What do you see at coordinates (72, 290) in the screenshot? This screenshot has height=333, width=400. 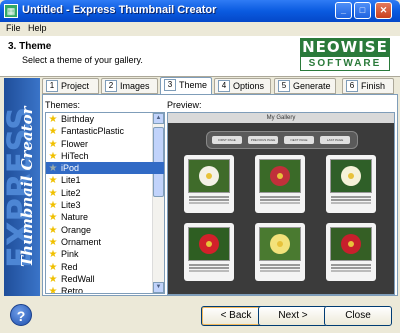 I see `theme-name: Retro` at bounding box center [72, 290].